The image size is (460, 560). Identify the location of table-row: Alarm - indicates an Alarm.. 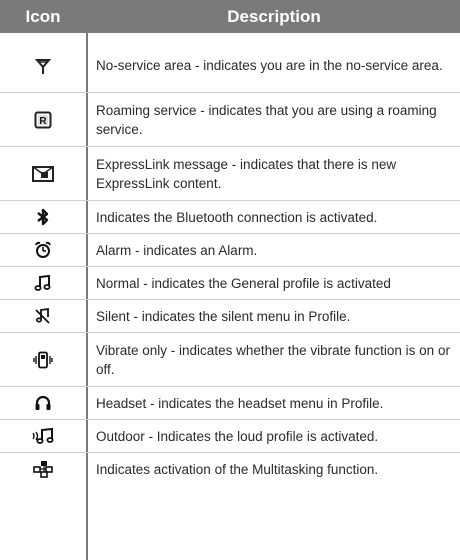
(230, 250).